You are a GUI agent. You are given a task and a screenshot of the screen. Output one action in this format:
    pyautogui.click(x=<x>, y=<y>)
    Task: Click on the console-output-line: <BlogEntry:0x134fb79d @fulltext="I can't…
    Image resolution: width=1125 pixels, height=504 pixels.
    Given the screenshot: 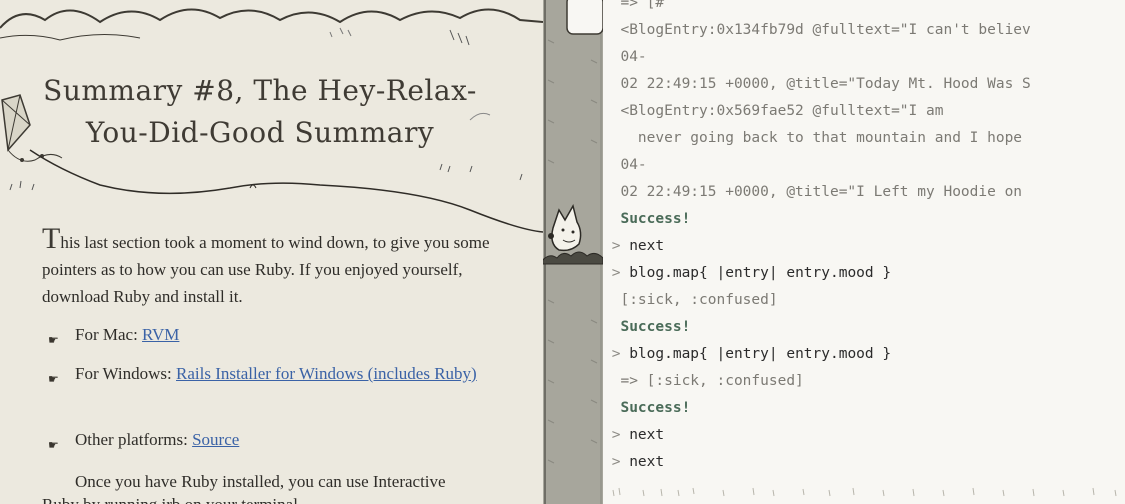 What is the action you would take?
    pyautogui.click(x=817, y=30)
    